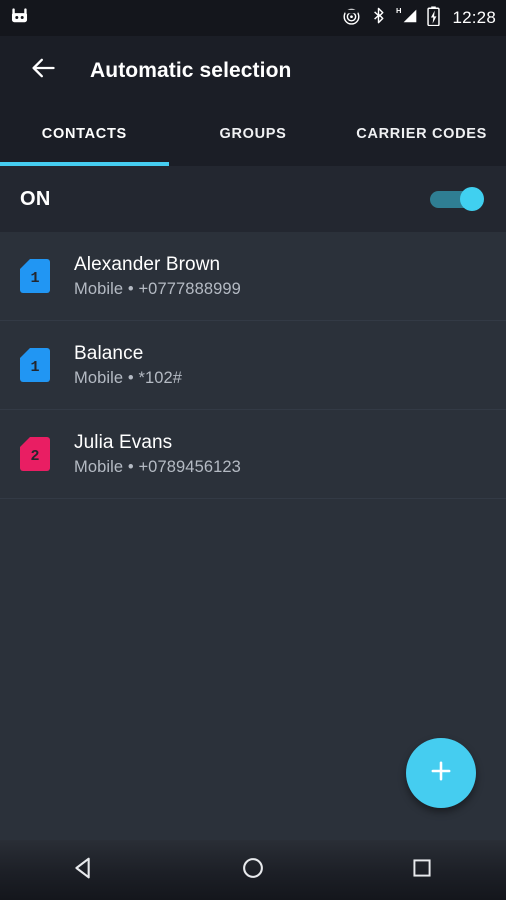 Image resolution: width=506 pixels, height=900 pixels. Describe the element at coordinates (253, 454) in the screenshot. I see `list-item: 2 Julia Evans Mobile • +0789456123` at that location.